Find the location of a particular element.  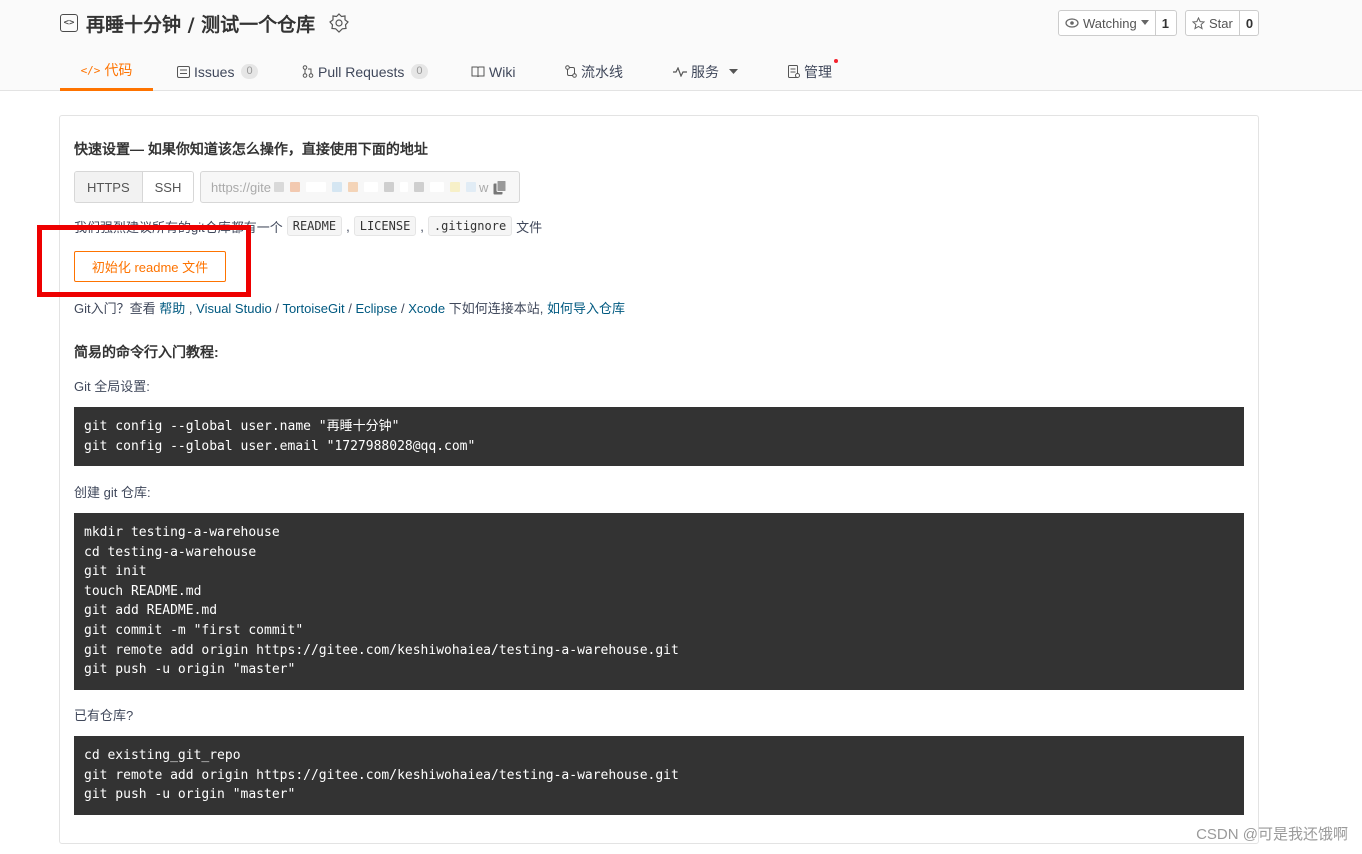

clone-url-field: https://gite w is located at coordinates (360, 187).